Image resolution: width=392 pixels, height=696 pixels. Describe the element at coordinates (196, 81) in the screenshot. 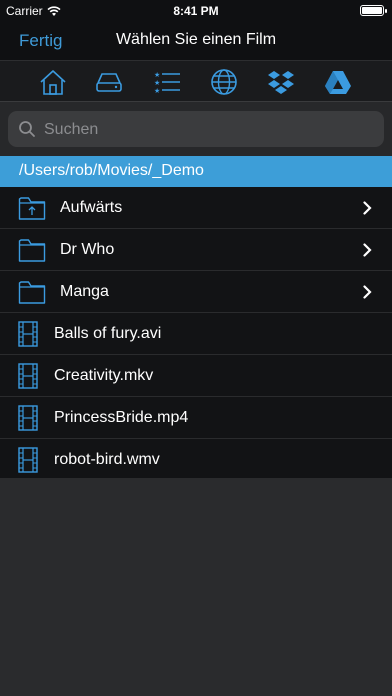

I see `source-selector-bar: ★ ★ ★` at that location.